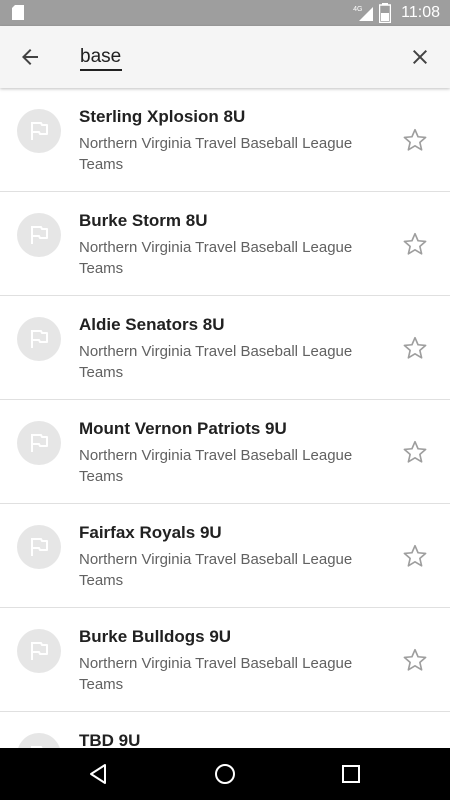 Image resolution: width=450 pixels, height=800 pixels. Describe the element at coordinates (98, 774) in the screenshot. I see `back-triangle-icon` at that location.